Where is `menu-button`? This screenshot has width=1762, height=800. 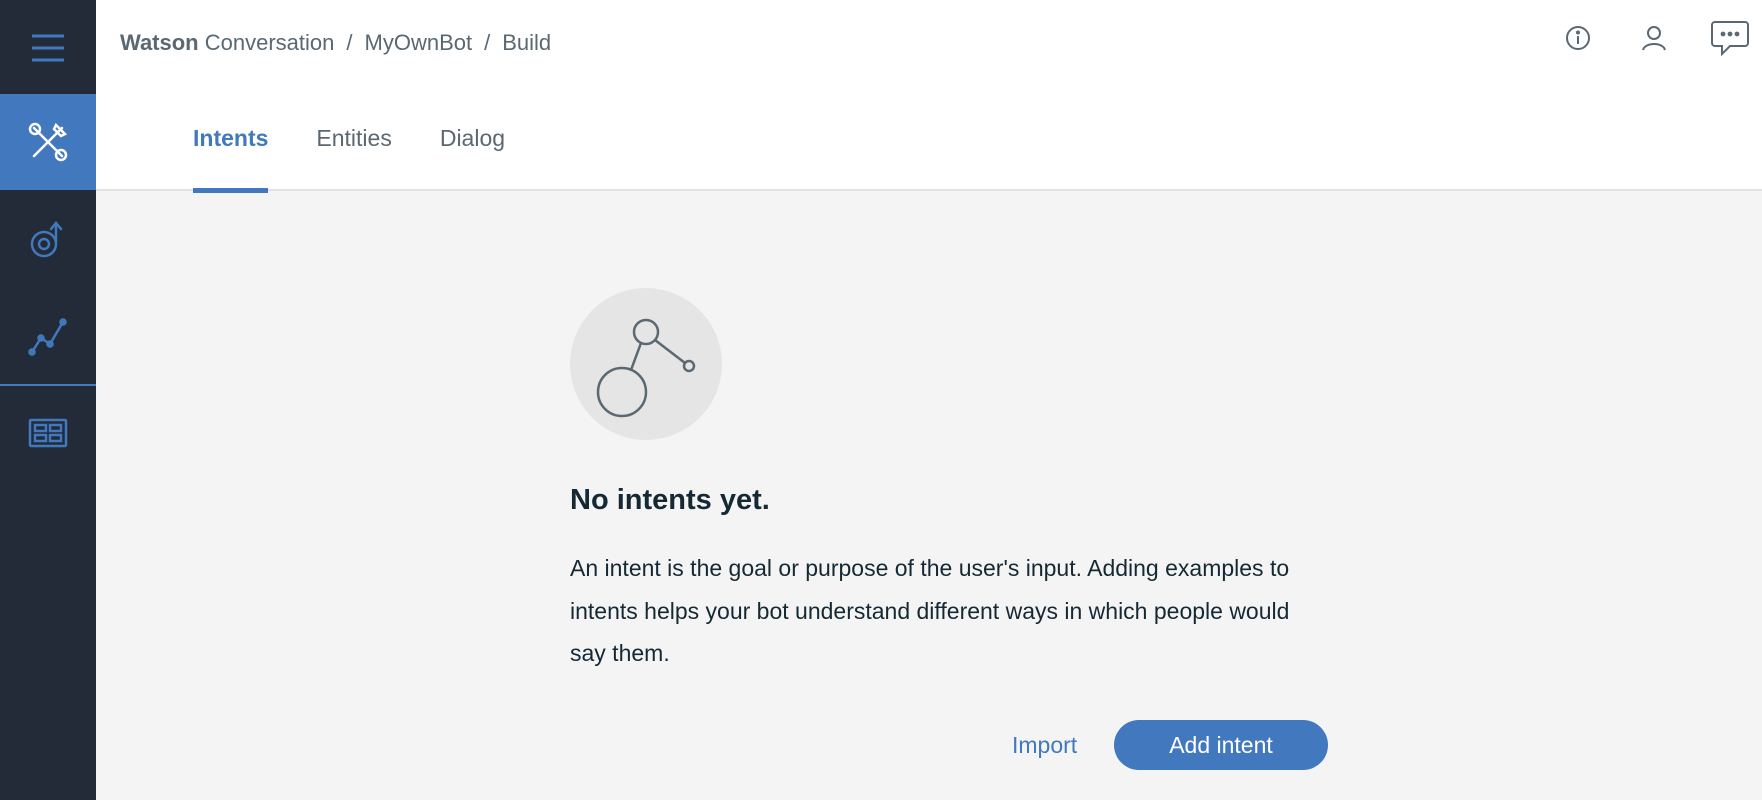 menu-button is located at coordinates (48, 48).